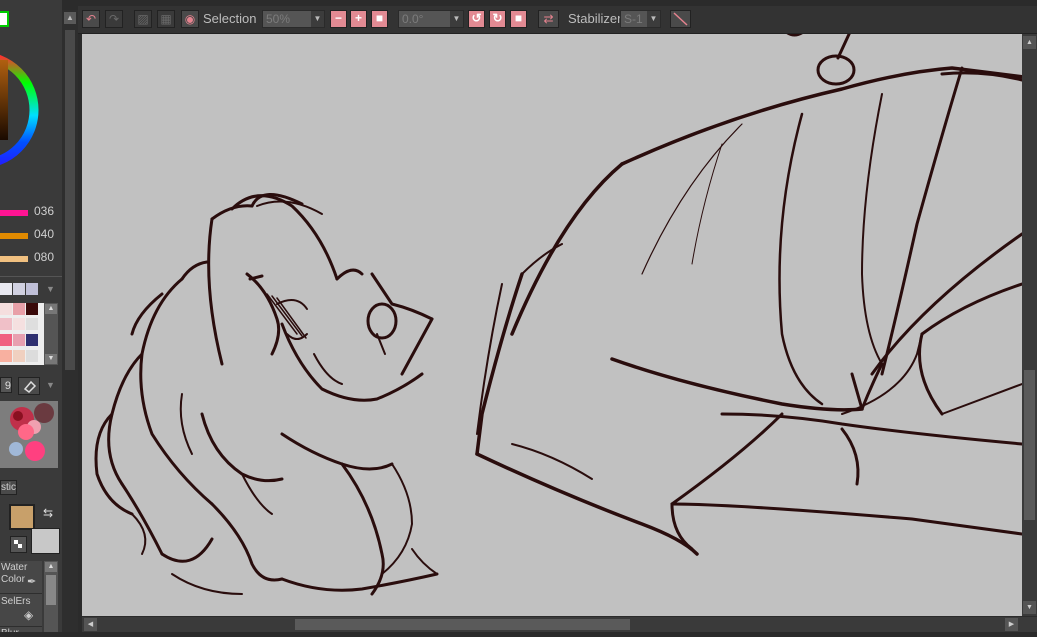  What do you see at coordinates (29, 434) in the screenshot?
I see `brush-preview` at bounding box center [29, 434].